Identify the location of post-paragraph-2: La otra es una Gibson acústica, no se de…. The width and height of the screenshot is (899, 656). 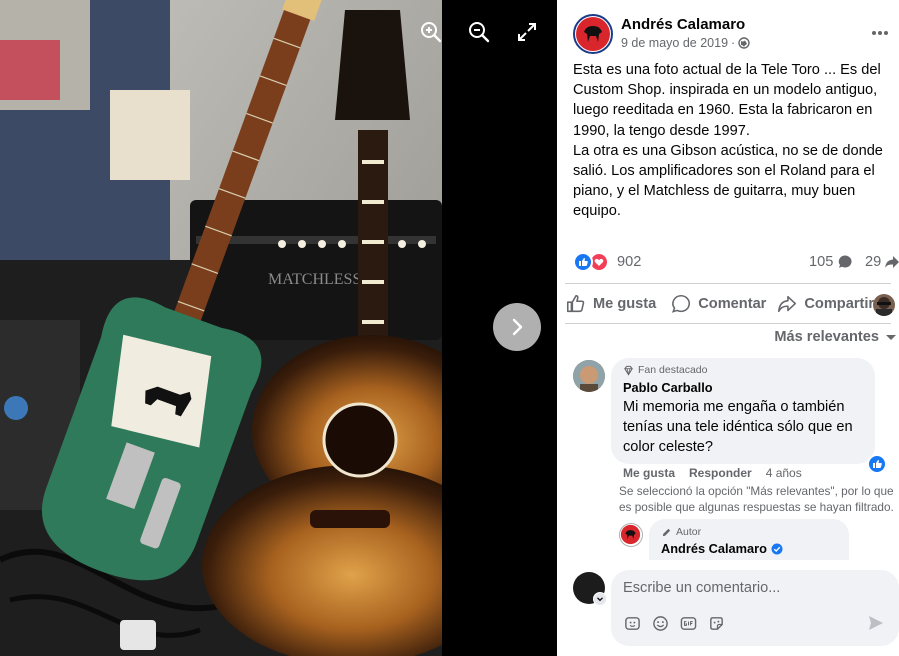
(728, 181).